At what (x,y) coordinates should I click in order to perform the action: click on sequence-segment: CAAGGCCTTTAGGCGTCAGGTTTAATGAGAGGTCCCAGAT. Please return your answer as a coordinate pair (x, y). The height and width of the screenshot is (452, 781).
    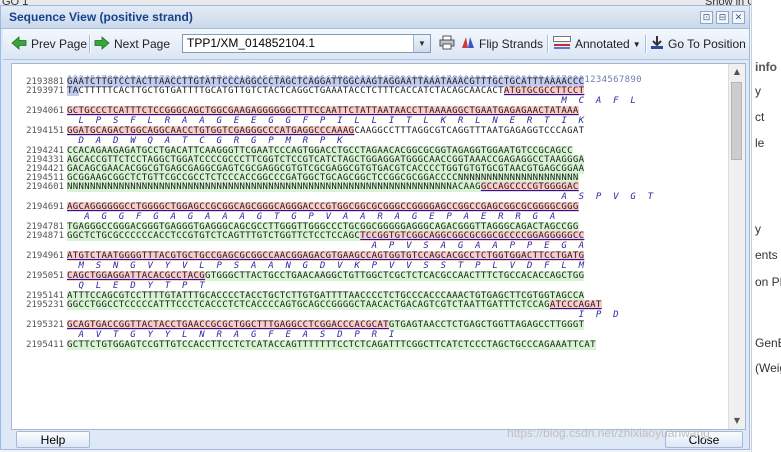
    Looking at the image, I should click on (469, 131).